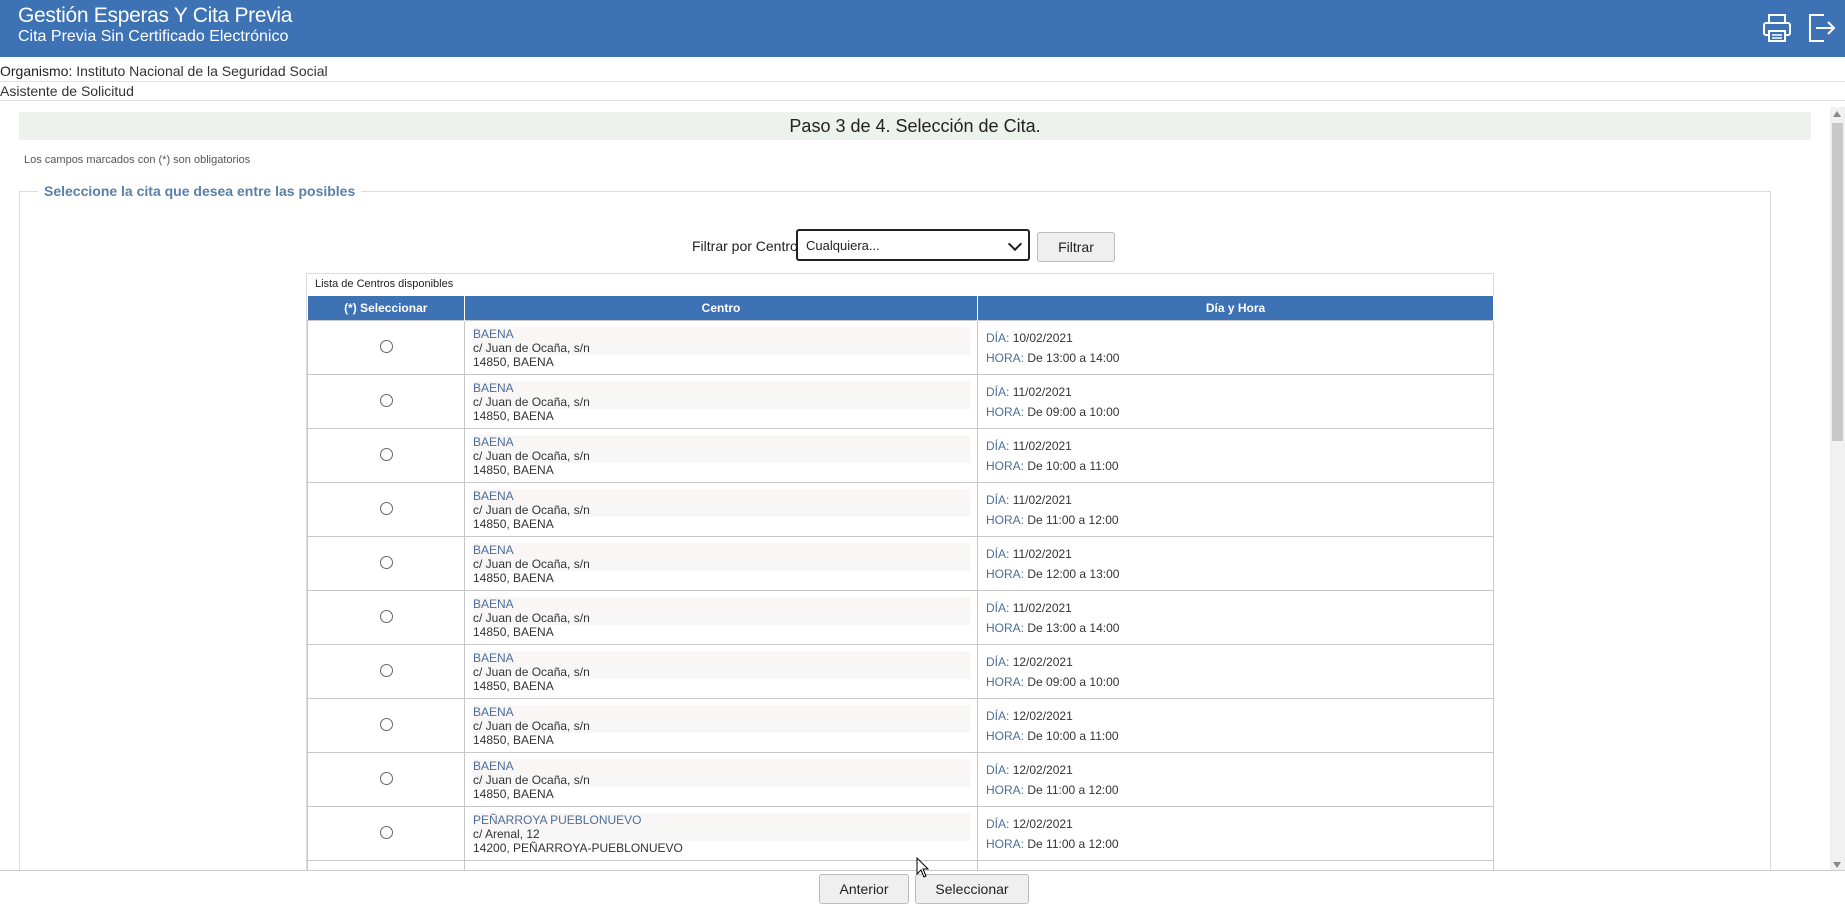  Describe the element at coordinates (1837, 865) in the screenshot. I see `scroll-down-icon` at that location.